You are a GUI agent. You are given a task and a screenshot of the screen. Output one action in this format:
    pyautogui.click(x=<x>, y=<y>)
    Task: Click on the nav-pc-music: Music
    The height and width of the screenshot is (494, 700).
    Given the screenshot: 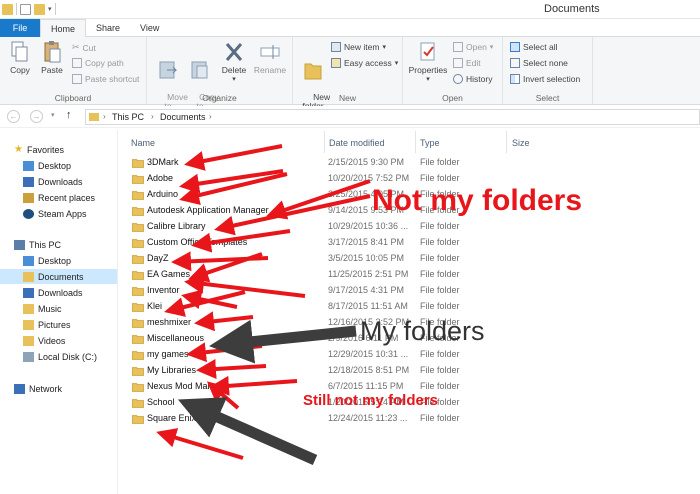 What is the action you would take?
    pyautogui.click(x=42, y=308)
    